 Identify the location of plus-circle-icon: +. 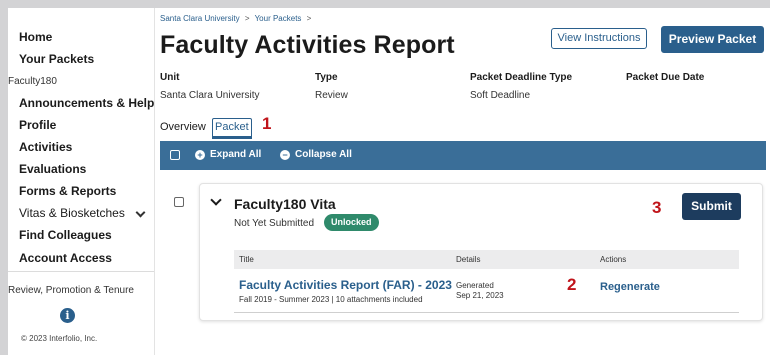
(200, 155).